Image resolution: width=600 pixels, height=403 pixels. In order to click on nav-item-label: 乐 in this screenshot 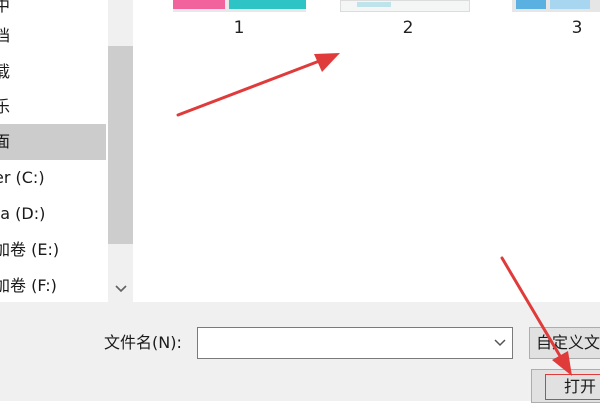, I will do `click(5, 106)`.